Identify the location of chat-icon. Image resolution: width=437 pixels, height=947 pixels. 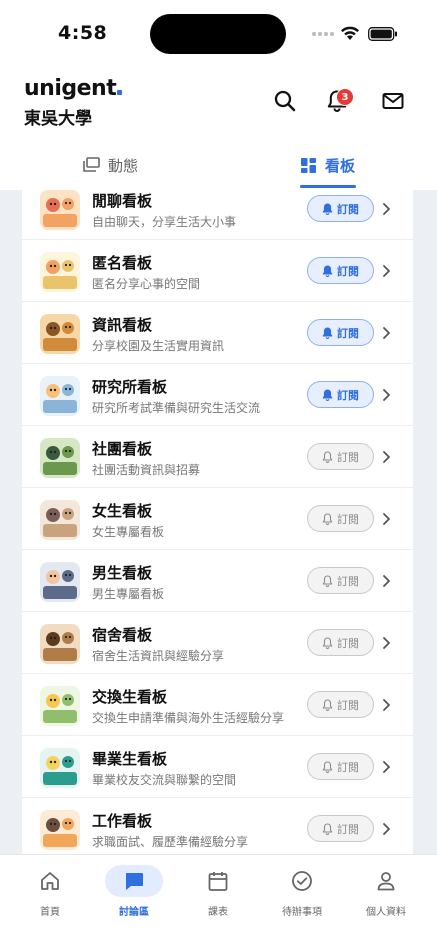
(134, 881).